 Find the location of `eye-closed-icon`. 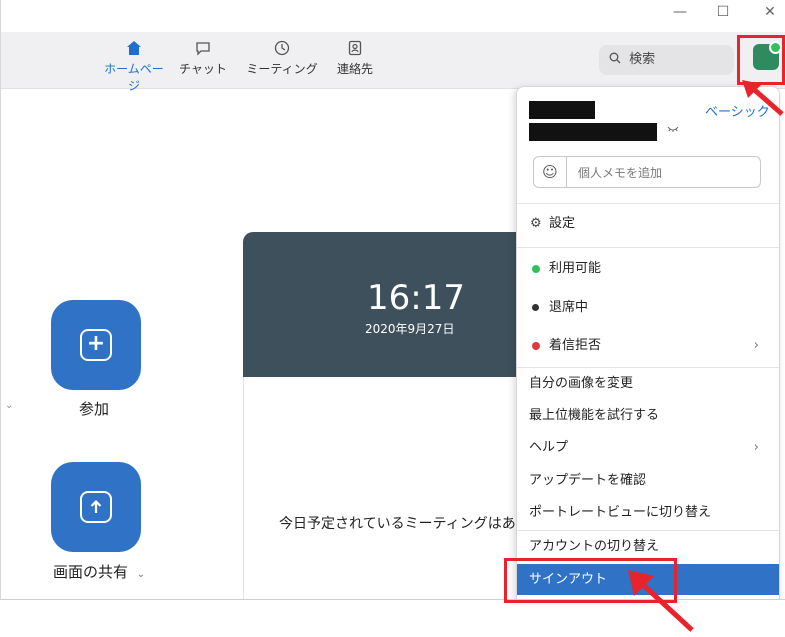

eye-closed-icon is located at coordinates (673, 130).